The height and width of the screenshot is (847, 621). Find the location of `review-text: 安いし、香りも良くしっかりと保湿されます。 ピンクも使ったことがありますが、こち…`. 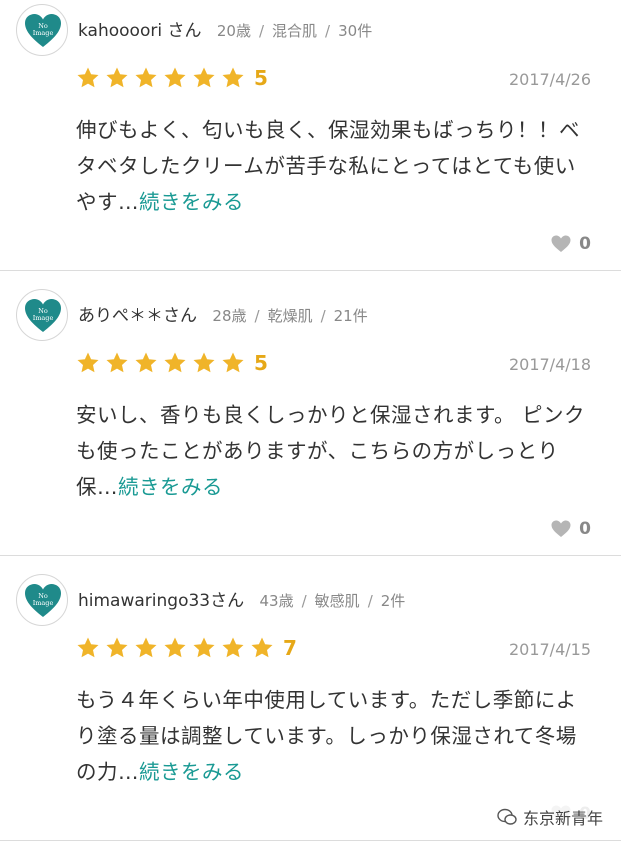

review-text: 安いし、香りも良くしっかりと保湿されます。 ピンクも使ったことがありますが、こち… is located at coordinates (333, 451).